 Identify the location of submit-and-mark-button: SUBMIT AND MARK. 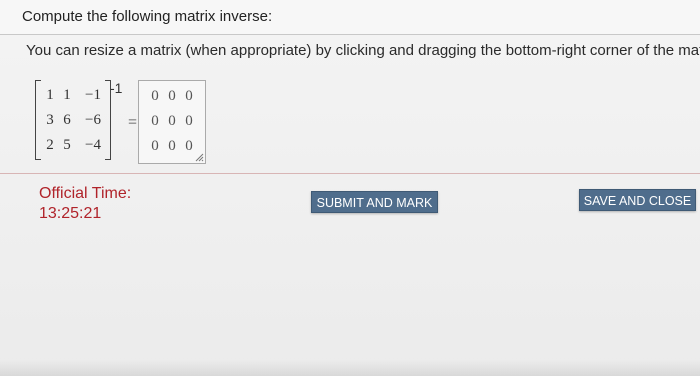
(374, 202).